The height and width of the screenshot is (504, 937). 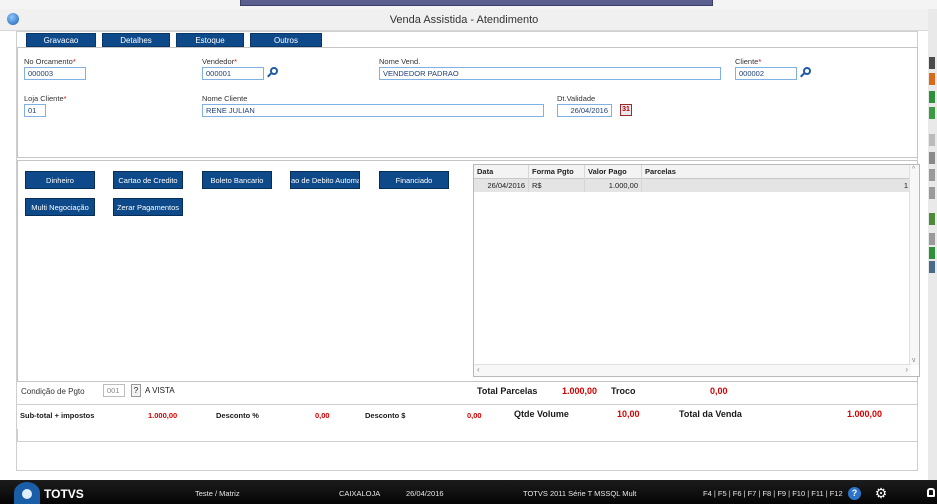 I want to click on nome-cliente-field: RENE JULIAN, so click(x=373, y=110).